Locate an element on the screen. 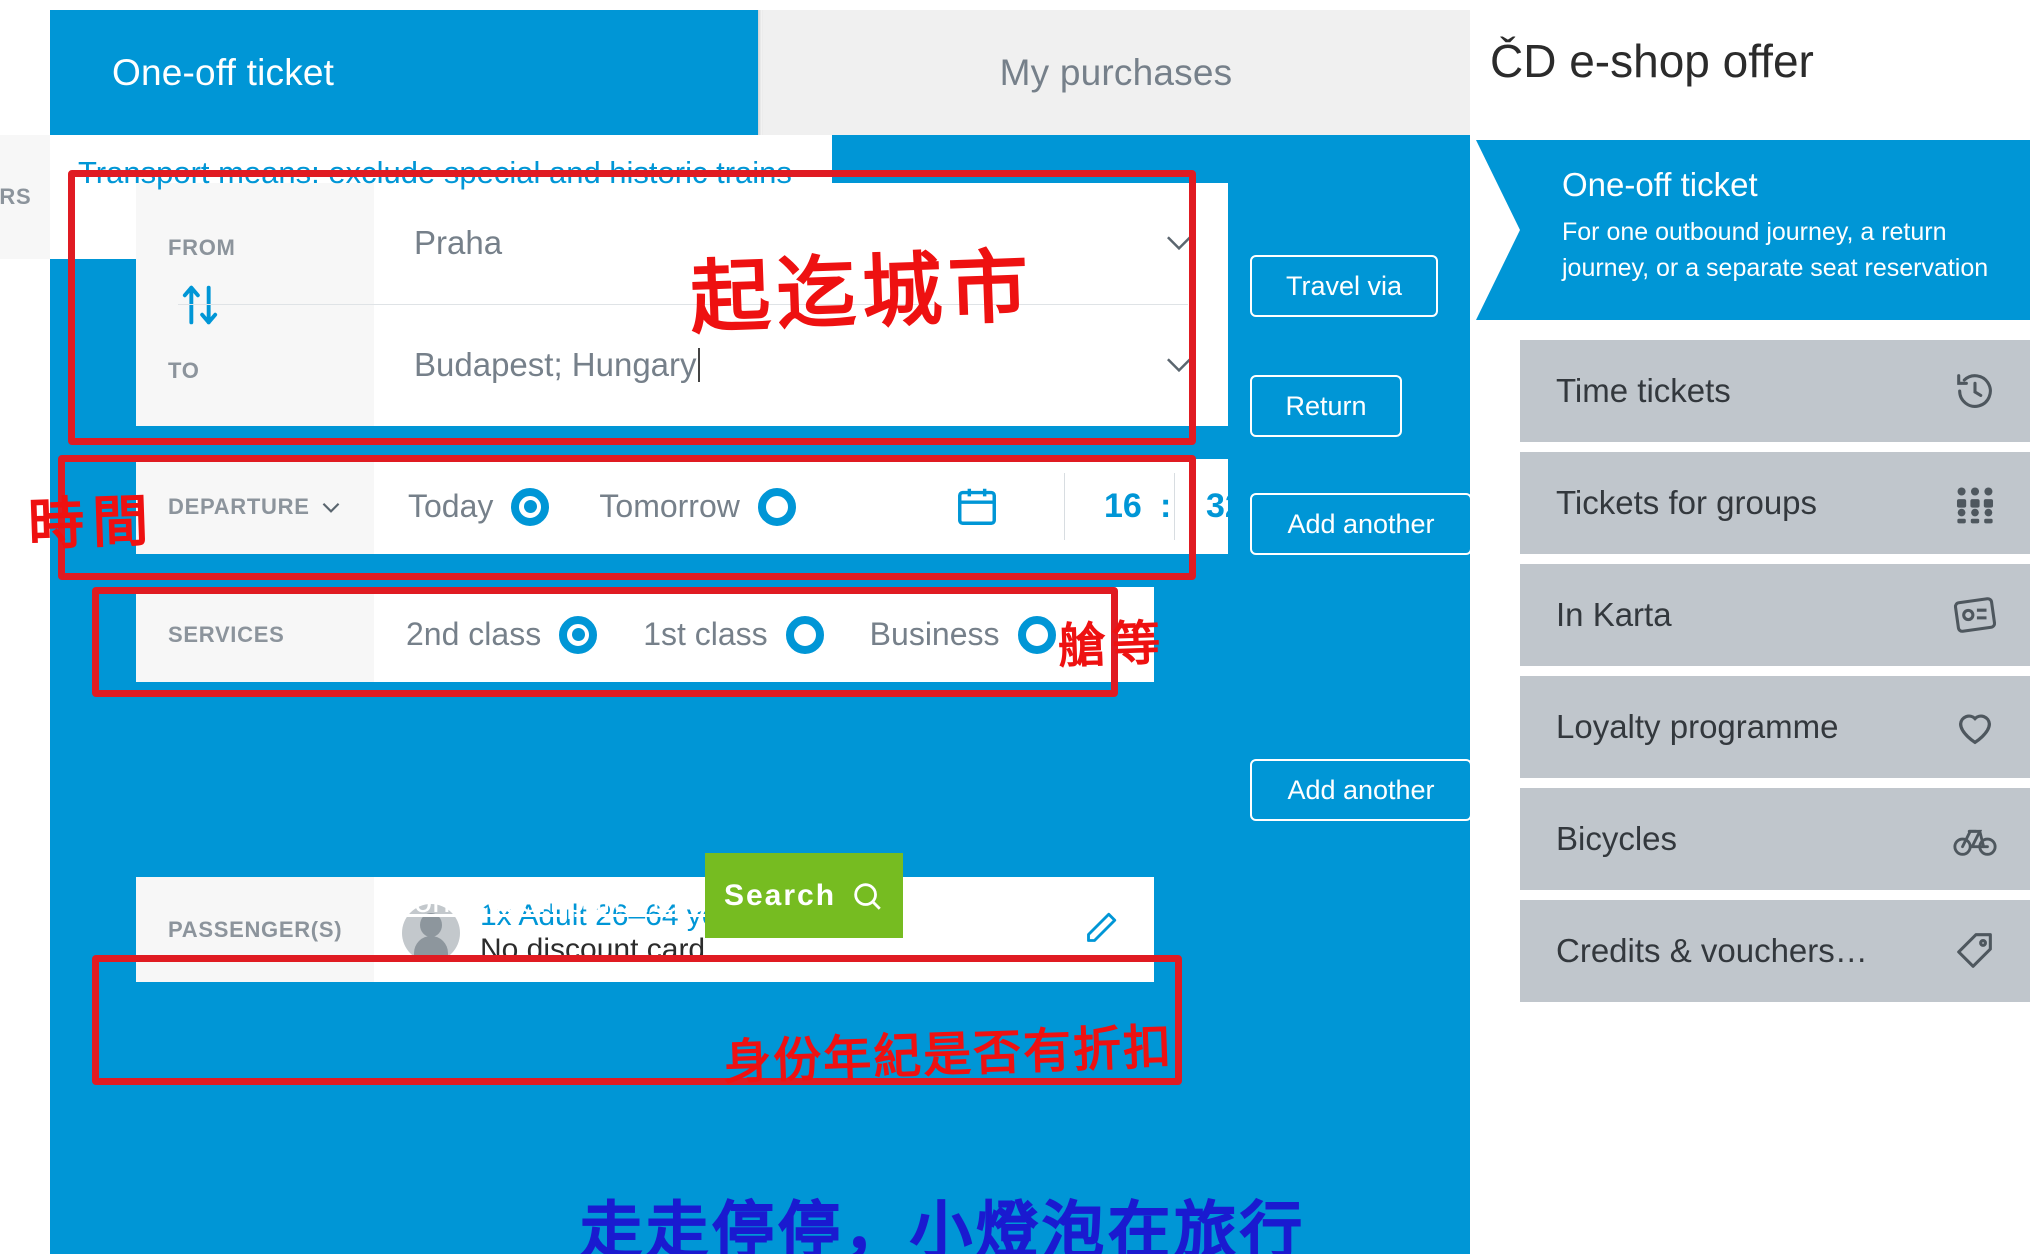 Image resolution: width=2030 pixels, height=1254 pixels. departure-option-today-label: Today is located at coordinates (451, 506).